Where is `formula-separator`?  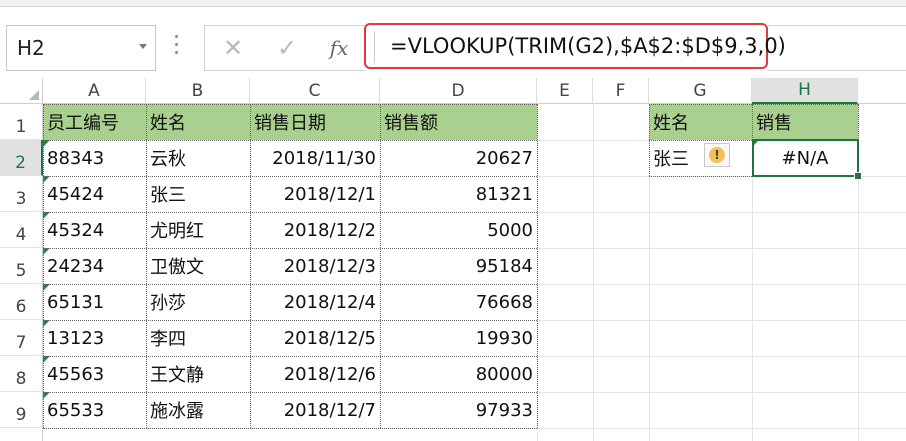
formula-separator is located at coordinates (374, 47).